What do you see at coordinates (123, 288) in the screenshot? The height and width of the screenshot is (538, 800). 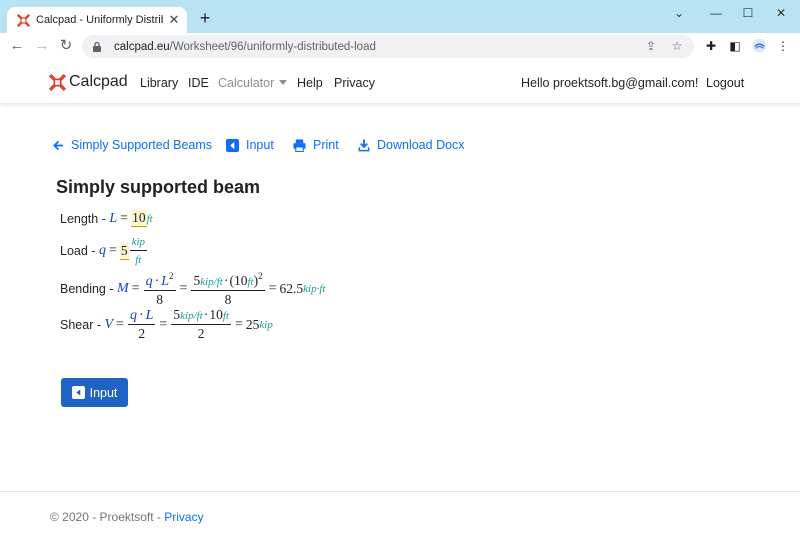 I see `bending-variable: M` at bounding box center [123, 288].